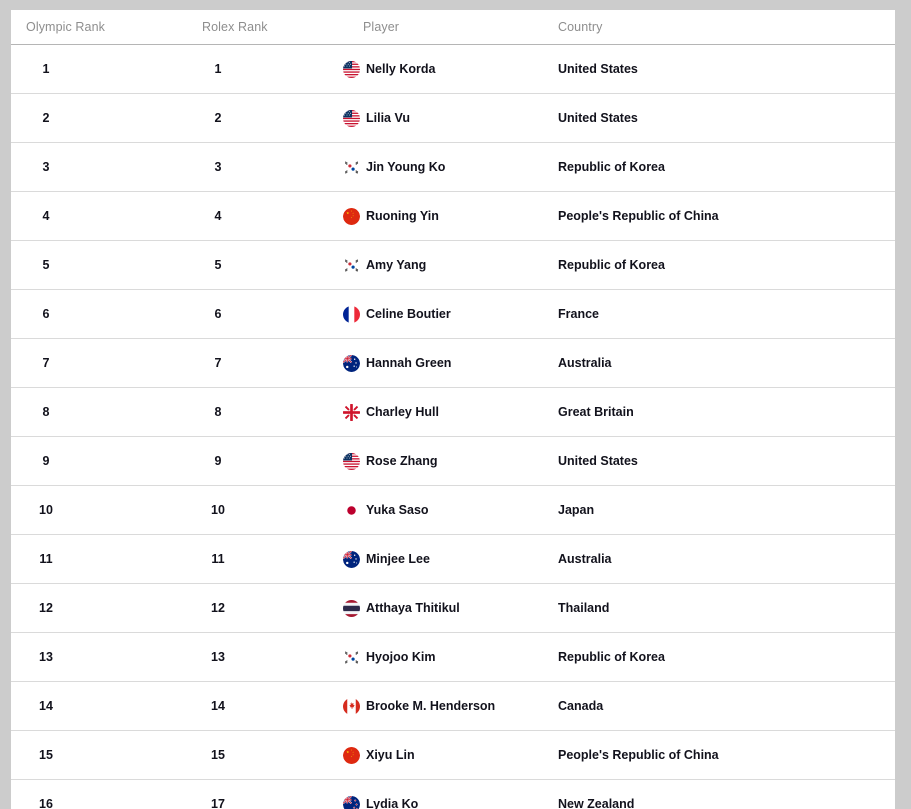 This screenshot has width=911, height=809. I want to click on table-row: 13 13 Hyojoo Kim Republic of Korea, so click(453, 657).